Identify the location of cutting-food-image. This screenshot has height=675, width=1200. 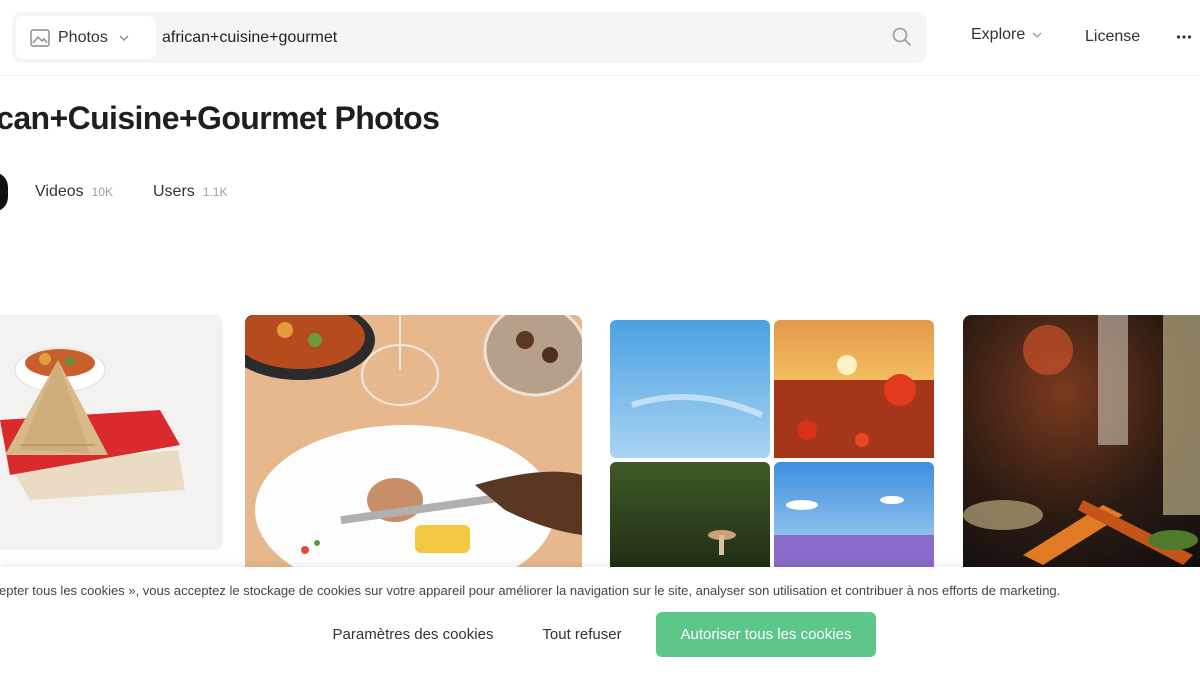
(413, 445).